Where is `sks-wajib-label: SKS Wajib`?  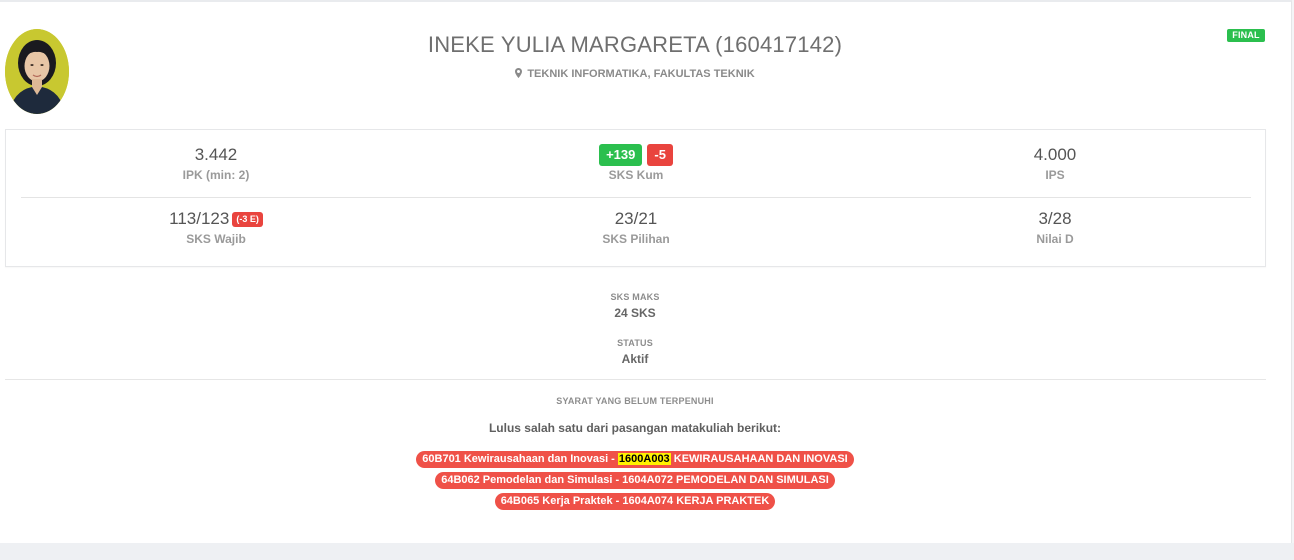 sks-wajib-label: SKS Wajib is located at coordinates (216, 239).